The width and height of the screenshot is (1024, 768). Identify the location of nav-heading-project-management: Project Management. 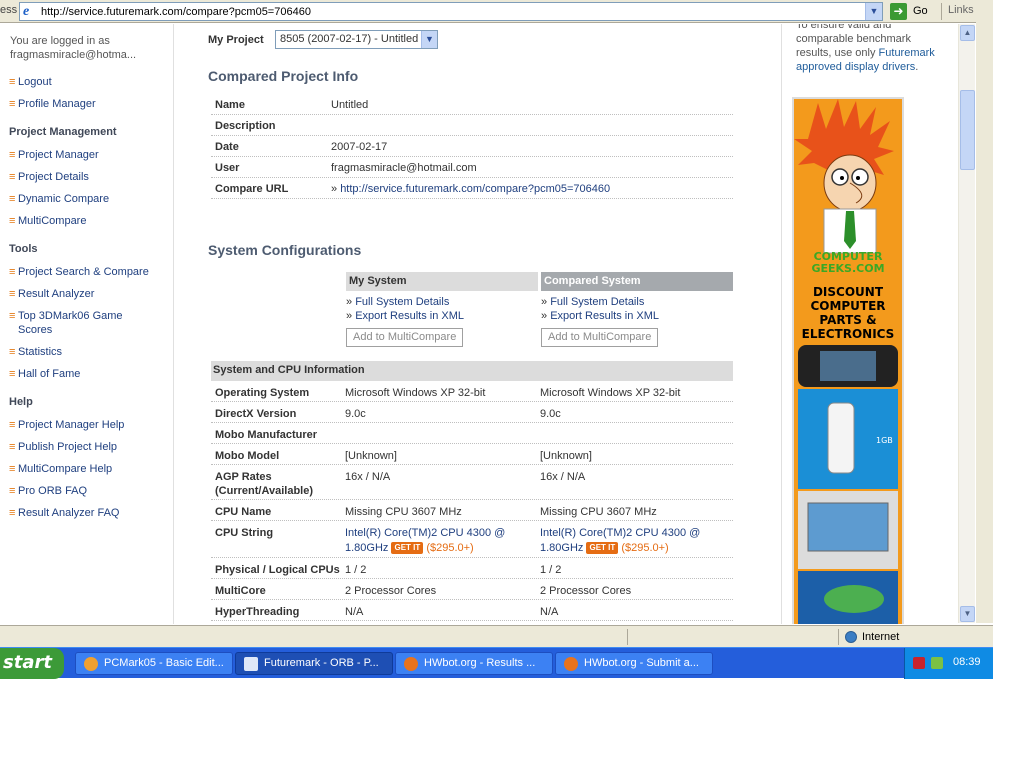
(63, 132).